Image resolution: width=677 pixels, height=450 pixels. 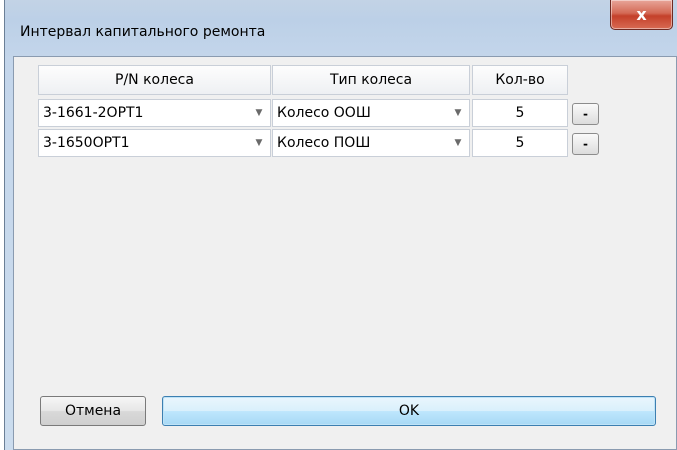 What do you see at coordinates (520, 80) in the screenshot?
I see `column-header-qty: Кол-во` at bounding box center [520, 80].